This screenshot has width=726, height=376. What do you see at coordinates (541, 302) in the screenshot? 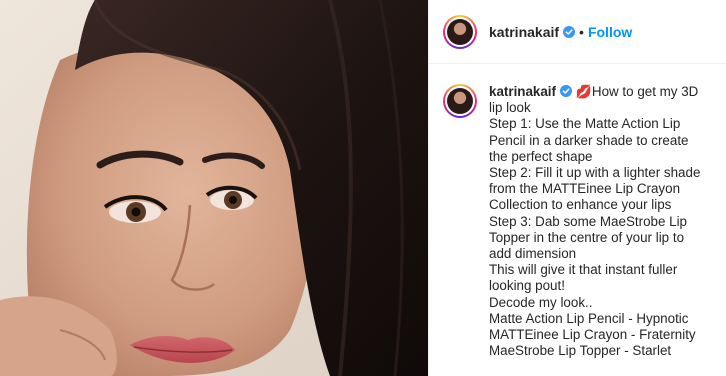
I see `caption-line: Decode my look..` at bounding box center [541, 302].